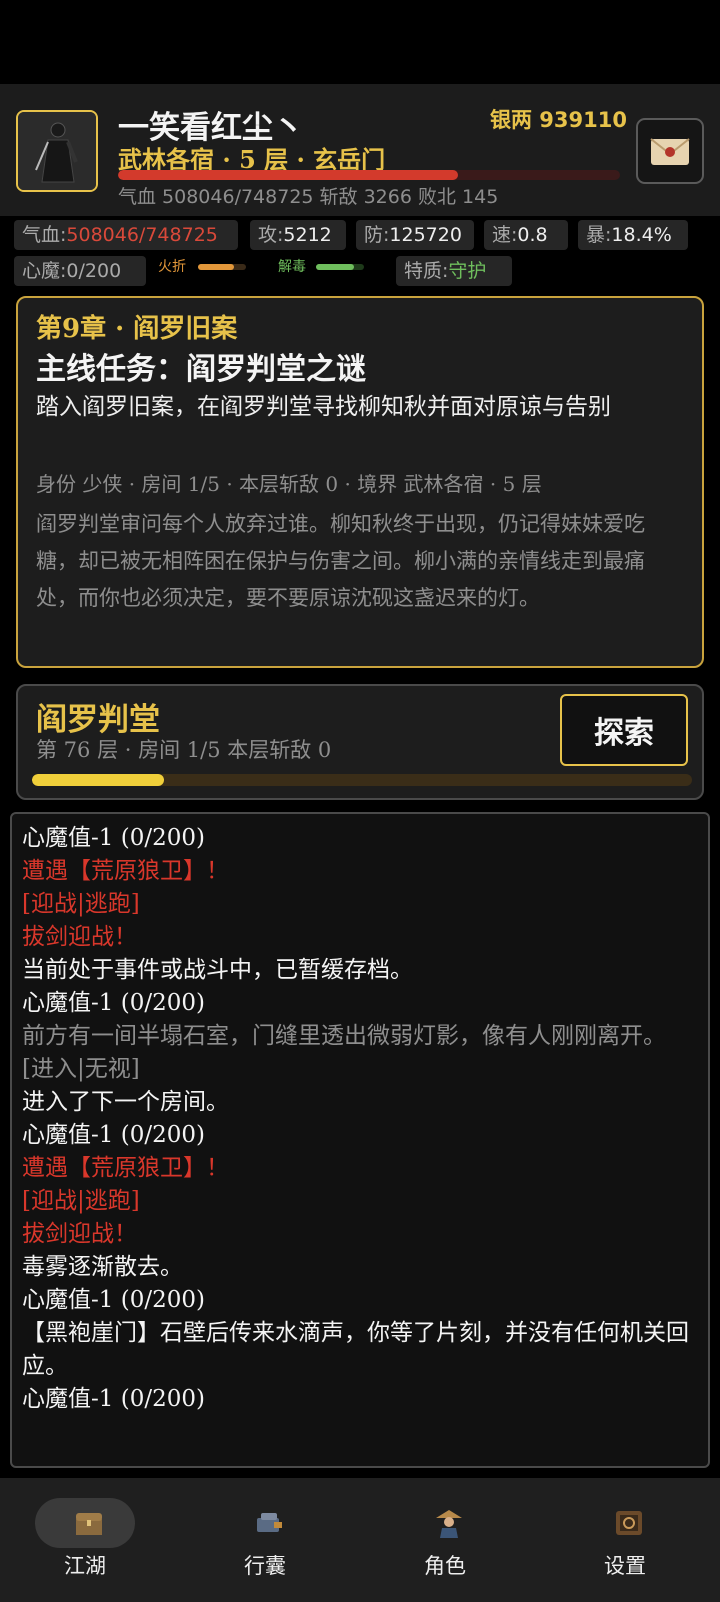  What do you see at coordinates (445, 1566) in the screenshot?
I see `nav-label: 角色` at bounding box center [445, 1566].